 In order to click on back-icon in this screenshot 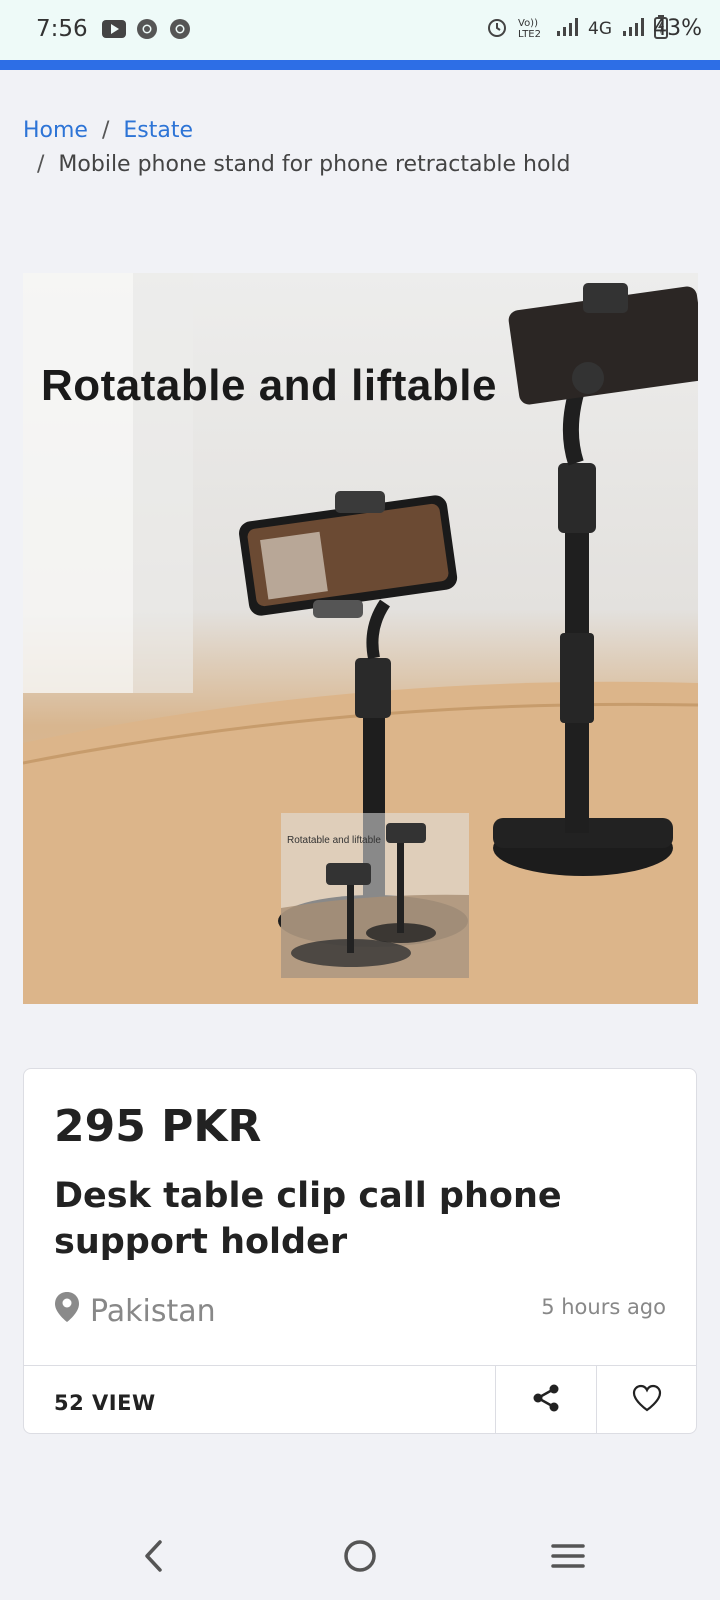, I will do `click(154, 1558)`.